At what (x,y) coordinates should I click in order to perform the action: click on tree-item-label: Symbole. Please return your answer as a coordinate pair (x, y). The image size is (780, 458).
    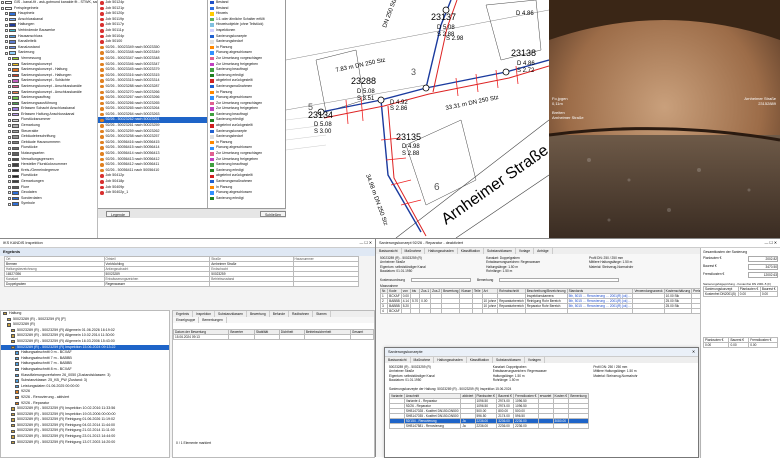
    Looking at the image, I should click on (28, 204).